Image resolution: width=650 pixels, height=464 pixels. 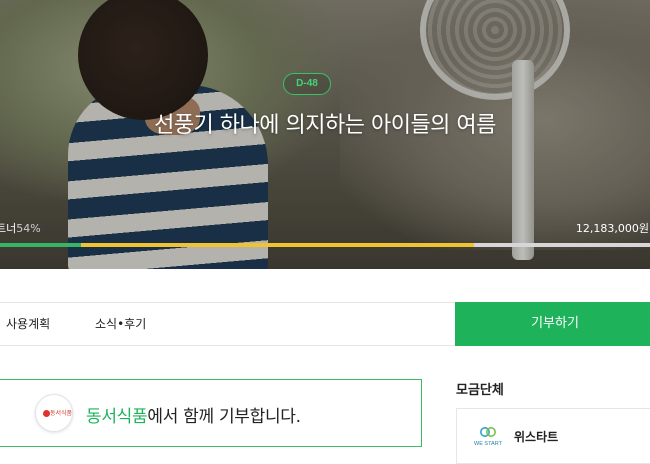 I want to click on organization-logo: WE START, so click(x=488, y=439).